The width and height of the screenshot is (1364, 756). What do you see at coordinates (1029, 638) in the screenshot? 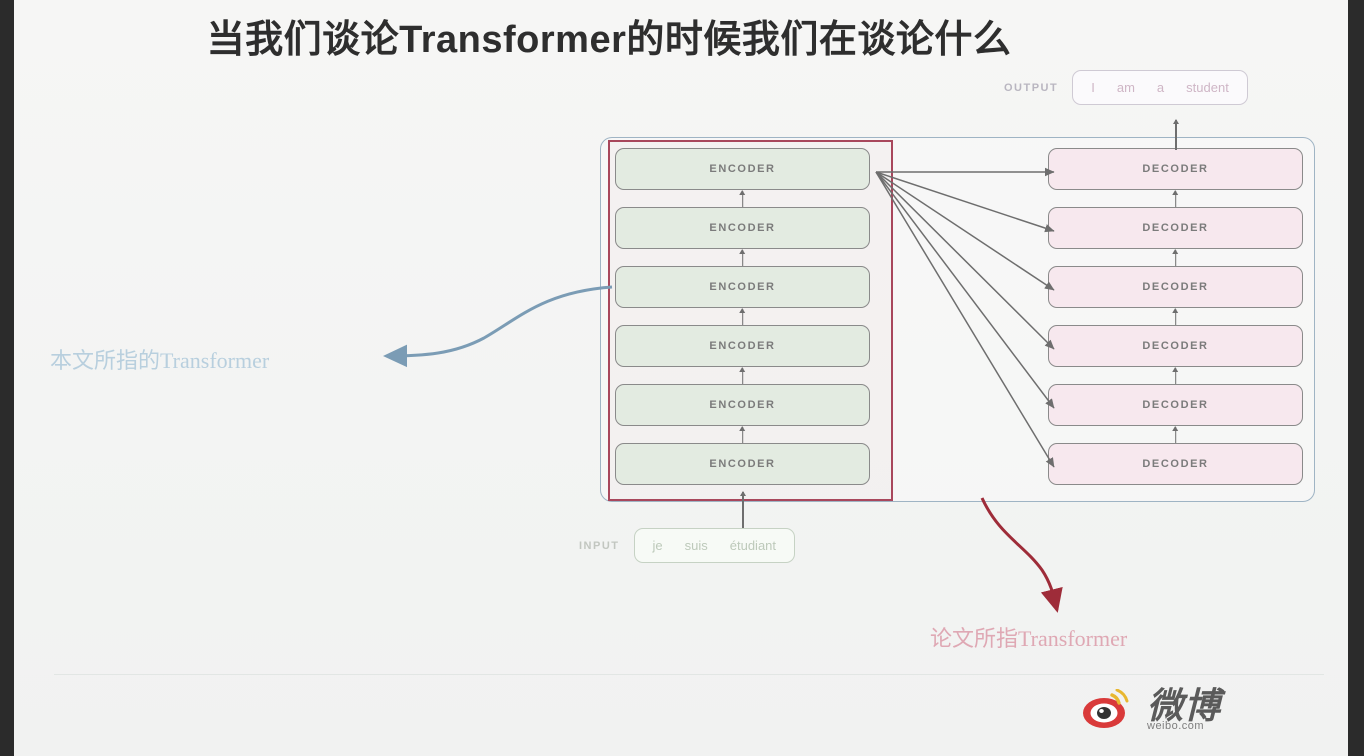
I see `annotation-red-label: 论文所指Transformer` at bounding box center [1029, 638].